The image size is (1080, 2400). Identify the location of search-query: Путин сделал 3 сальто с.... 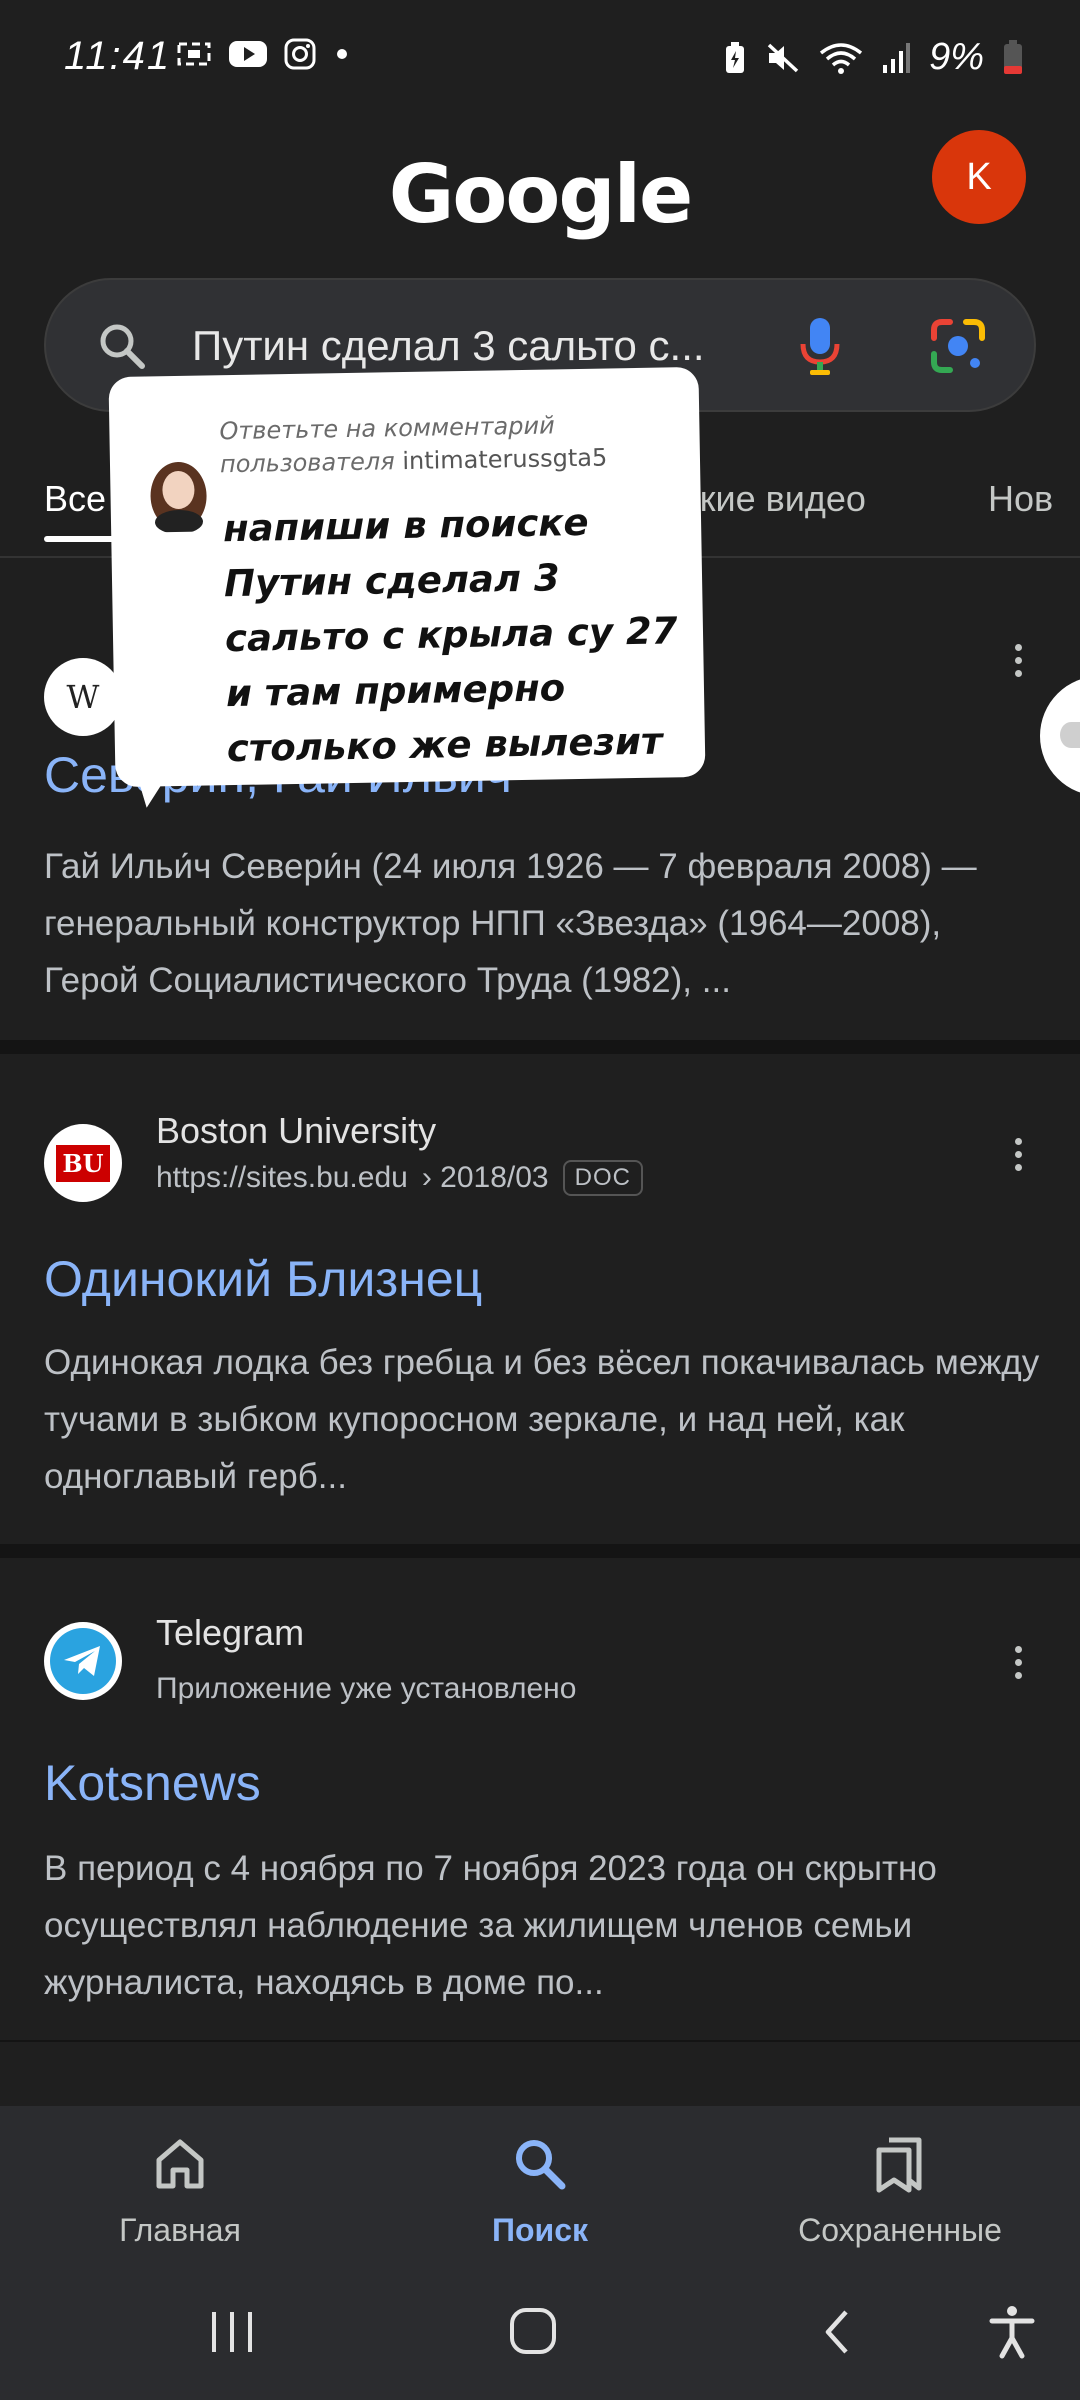
(448, 346).